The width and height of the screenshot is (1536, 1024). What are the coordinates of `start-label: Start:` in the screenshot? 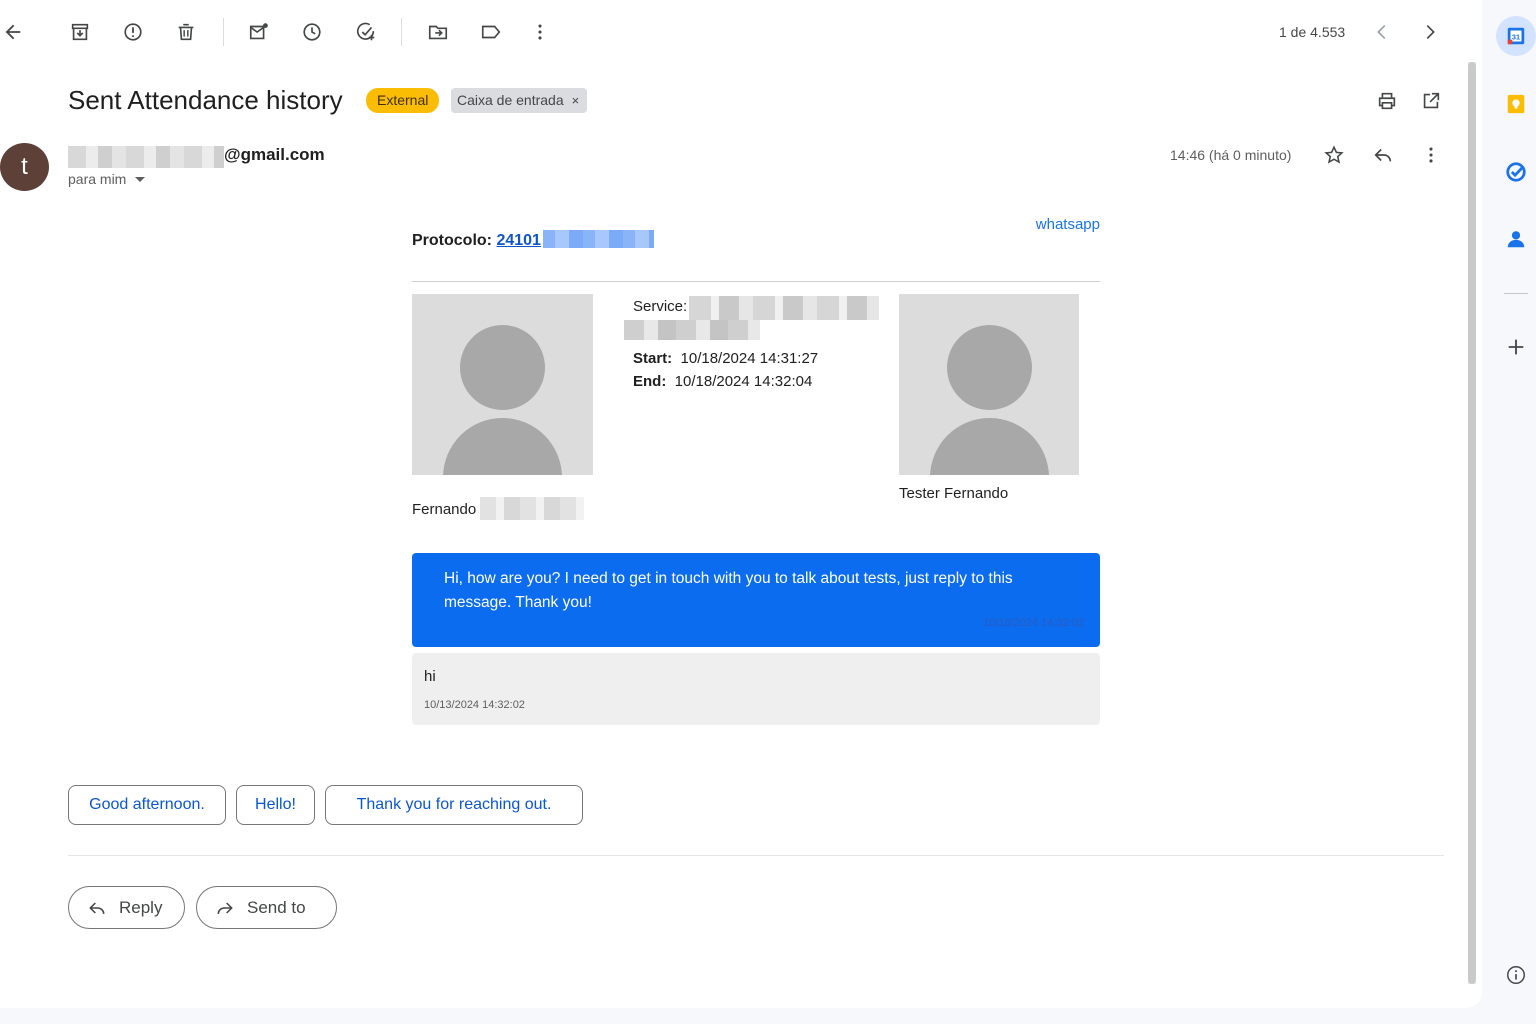 It's located at (653, 358).